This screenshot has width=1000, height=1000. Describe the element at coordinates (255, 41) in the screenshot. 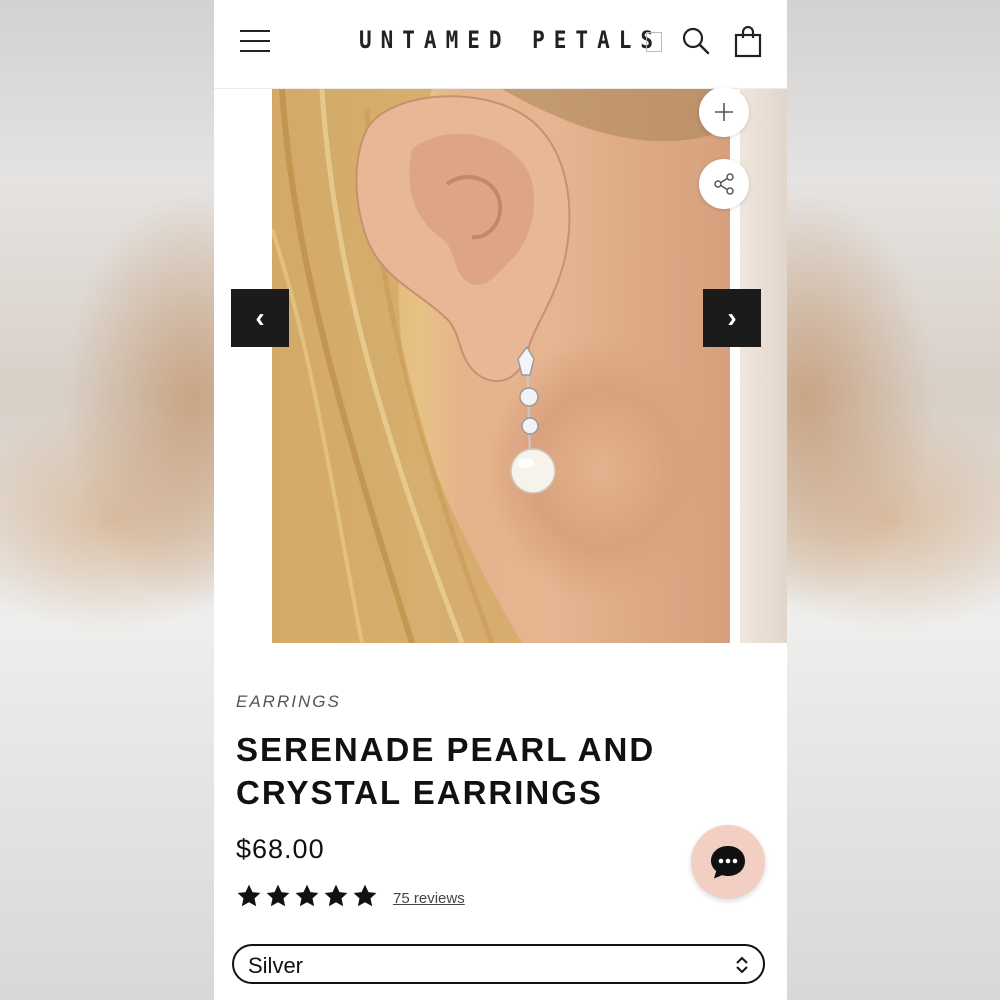

I see `hamburger-menu-icon` at that location.